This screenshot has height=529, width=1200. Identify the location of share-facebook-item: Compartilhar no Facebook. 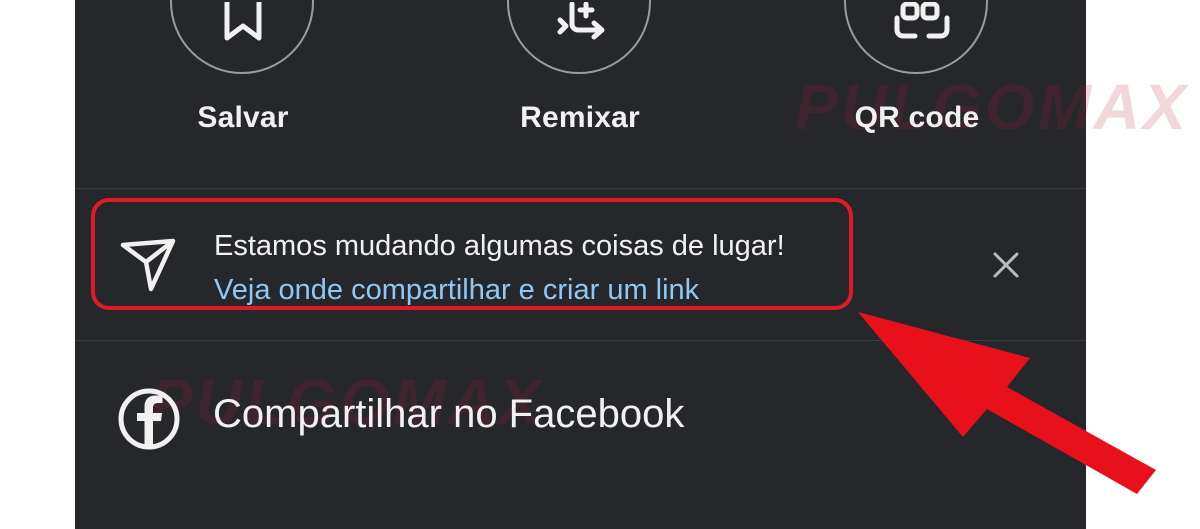
(580, 421).